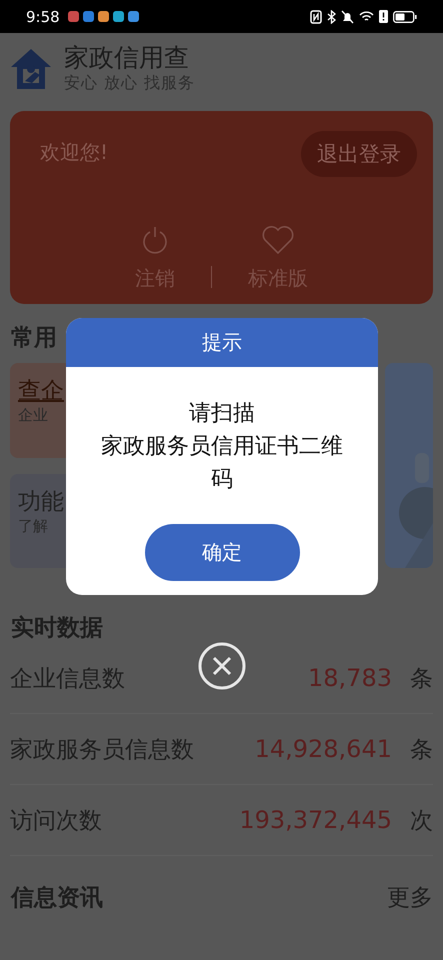 The width and height of the screenshot is (443, 960). Describe the element at coordinates (421, 821) in the screenshot. I see `stat-unit: 次` at that location.